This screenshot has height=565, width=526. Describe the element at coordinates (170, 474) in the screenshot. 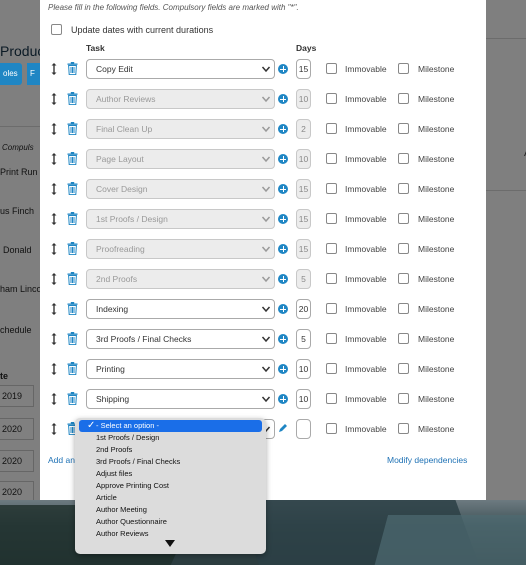

I see `dropdown-option: Adjust files` at that location.